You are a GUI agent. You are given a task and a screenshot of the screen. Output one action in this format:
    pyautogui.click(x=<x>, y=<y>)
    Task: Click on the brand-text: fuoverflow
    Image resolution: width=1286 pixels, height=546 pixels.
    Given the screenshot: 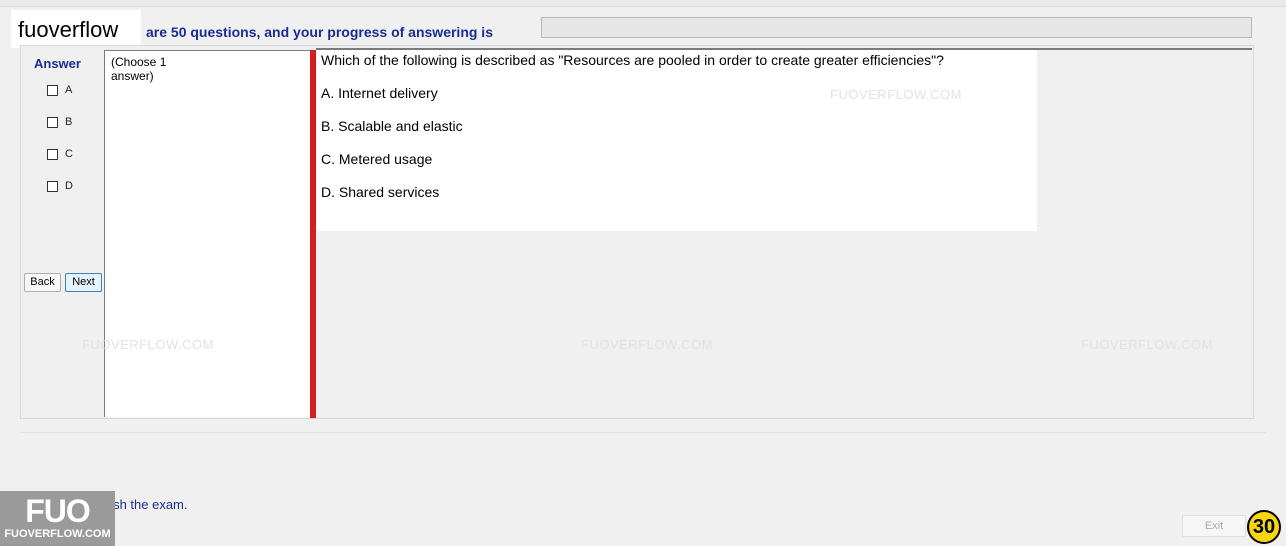 What is the action you would take?
    pyautogui.click(x=68, y=29)
    